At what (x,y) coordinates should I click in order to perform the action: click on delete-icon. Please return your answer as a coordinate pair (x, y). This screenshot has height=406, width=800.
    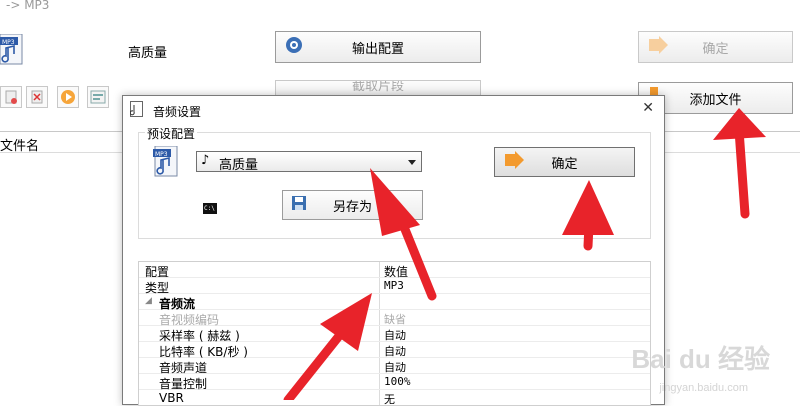
    Looking at the image, I should click on (37, 97).